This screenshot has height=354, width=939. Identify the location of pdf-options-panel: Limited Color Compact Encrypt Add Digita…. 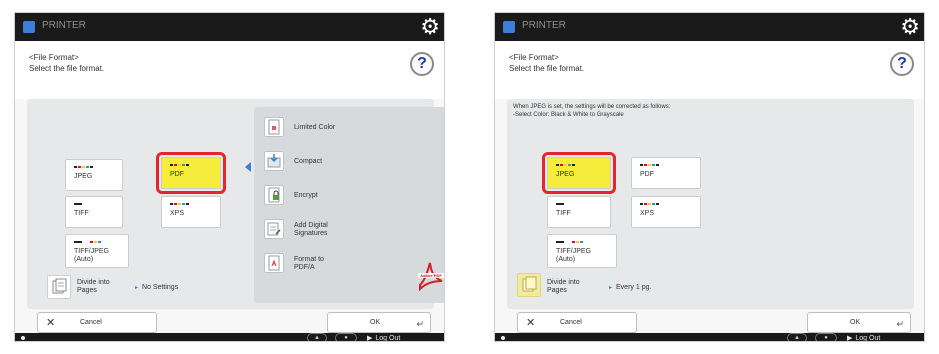
(349, 205).